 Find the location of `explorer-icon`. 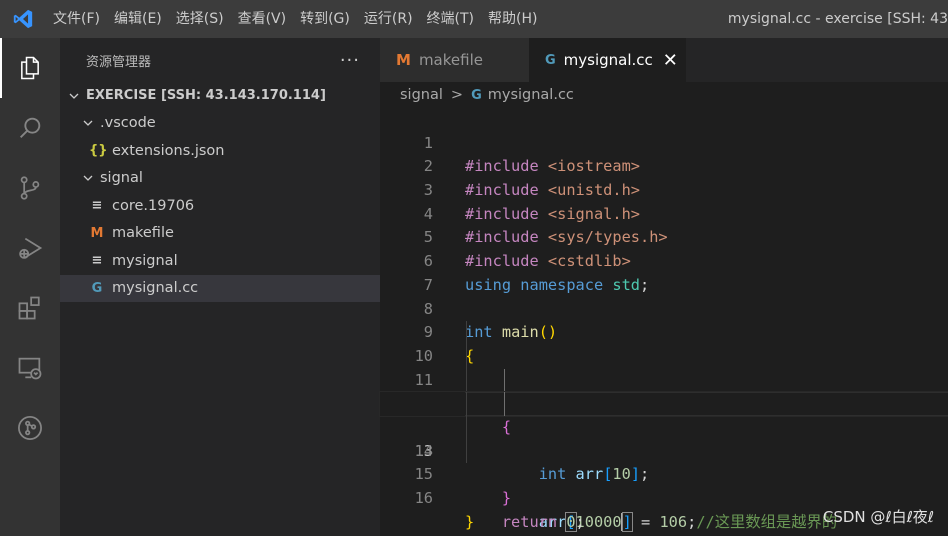

explorer-icon is located at coordinates (30, 68).